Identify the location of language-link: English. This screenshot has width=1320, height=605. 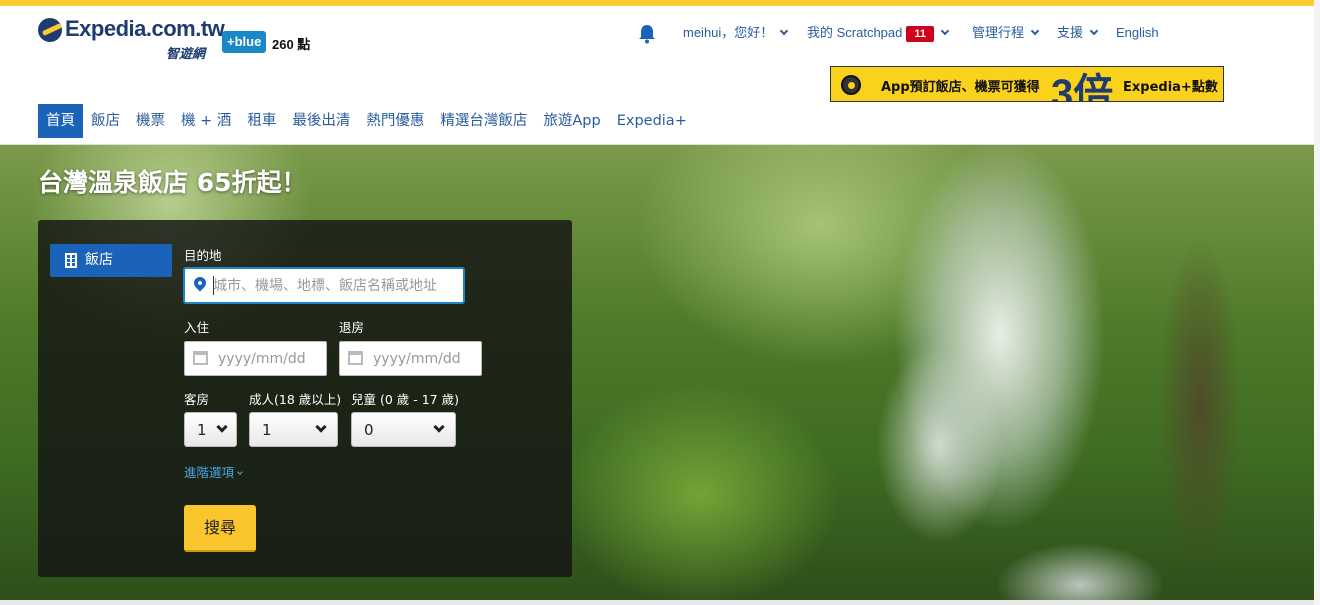
(1137, 33).